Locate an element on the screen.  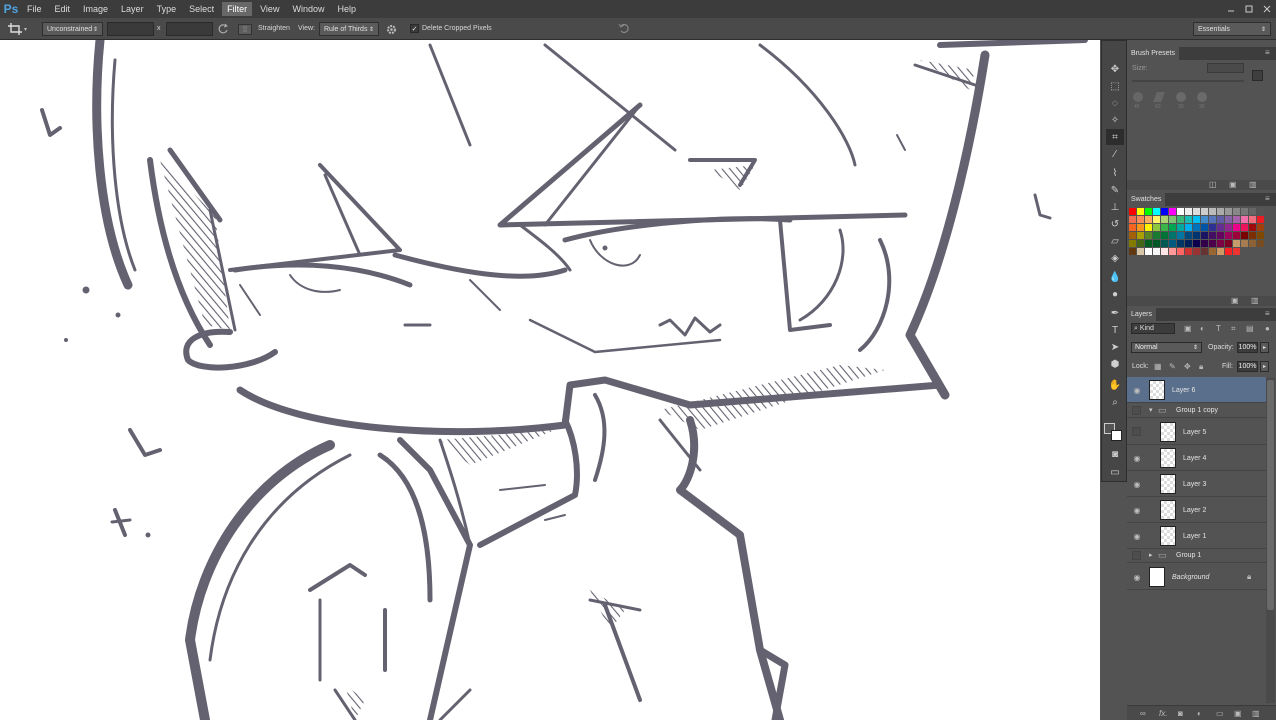
lock-transparency-icon: ▦ is located at coordinates (1158, 366).